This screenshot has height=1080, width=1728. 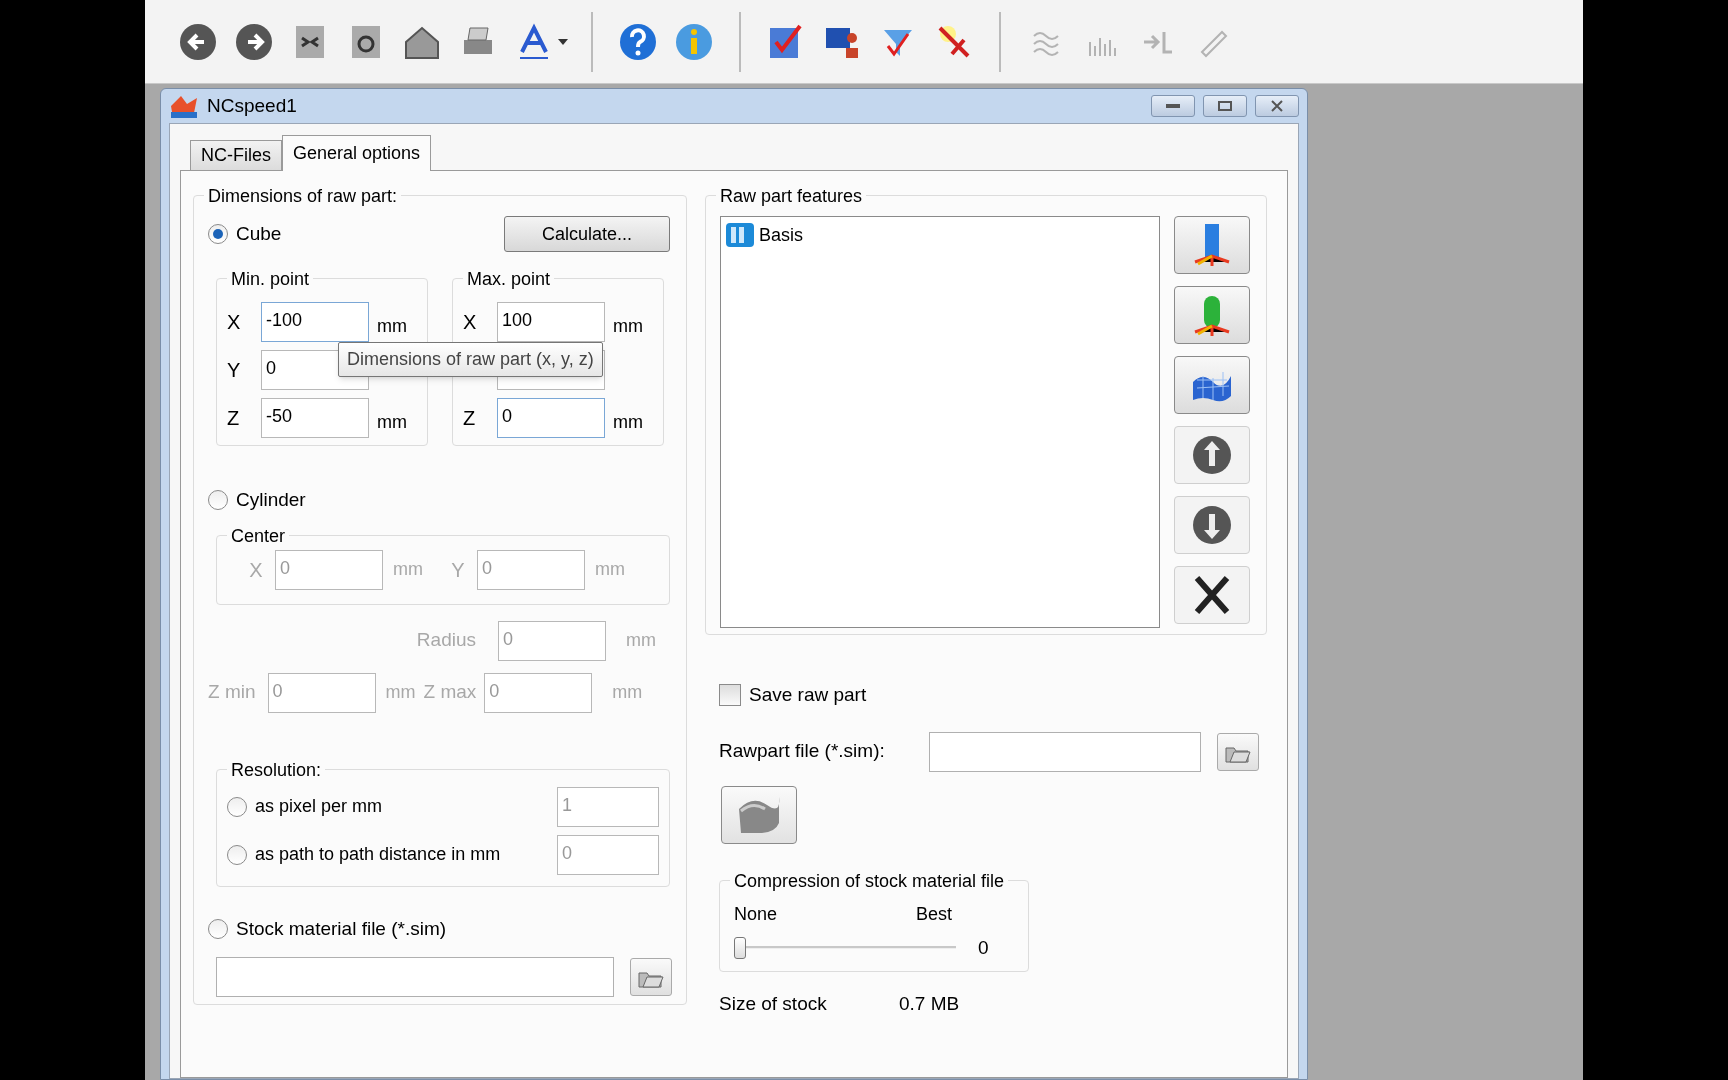 I want to click on feature-list: Basis, so click(x=940, y=422).